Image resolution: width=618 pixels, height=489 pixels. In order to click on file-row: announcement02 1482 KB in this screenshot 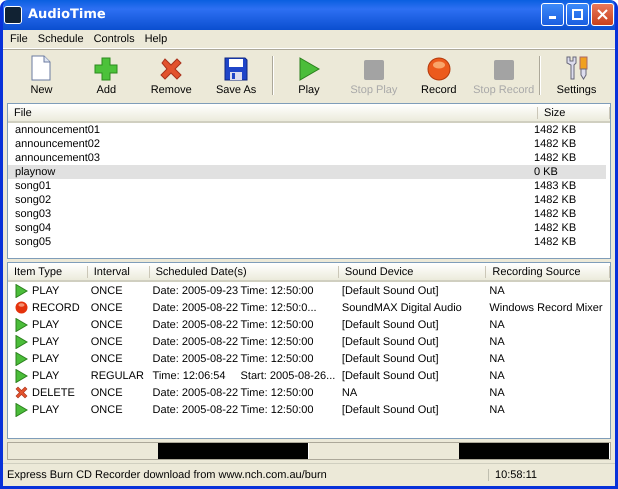, I will do `click(307, 144)`.